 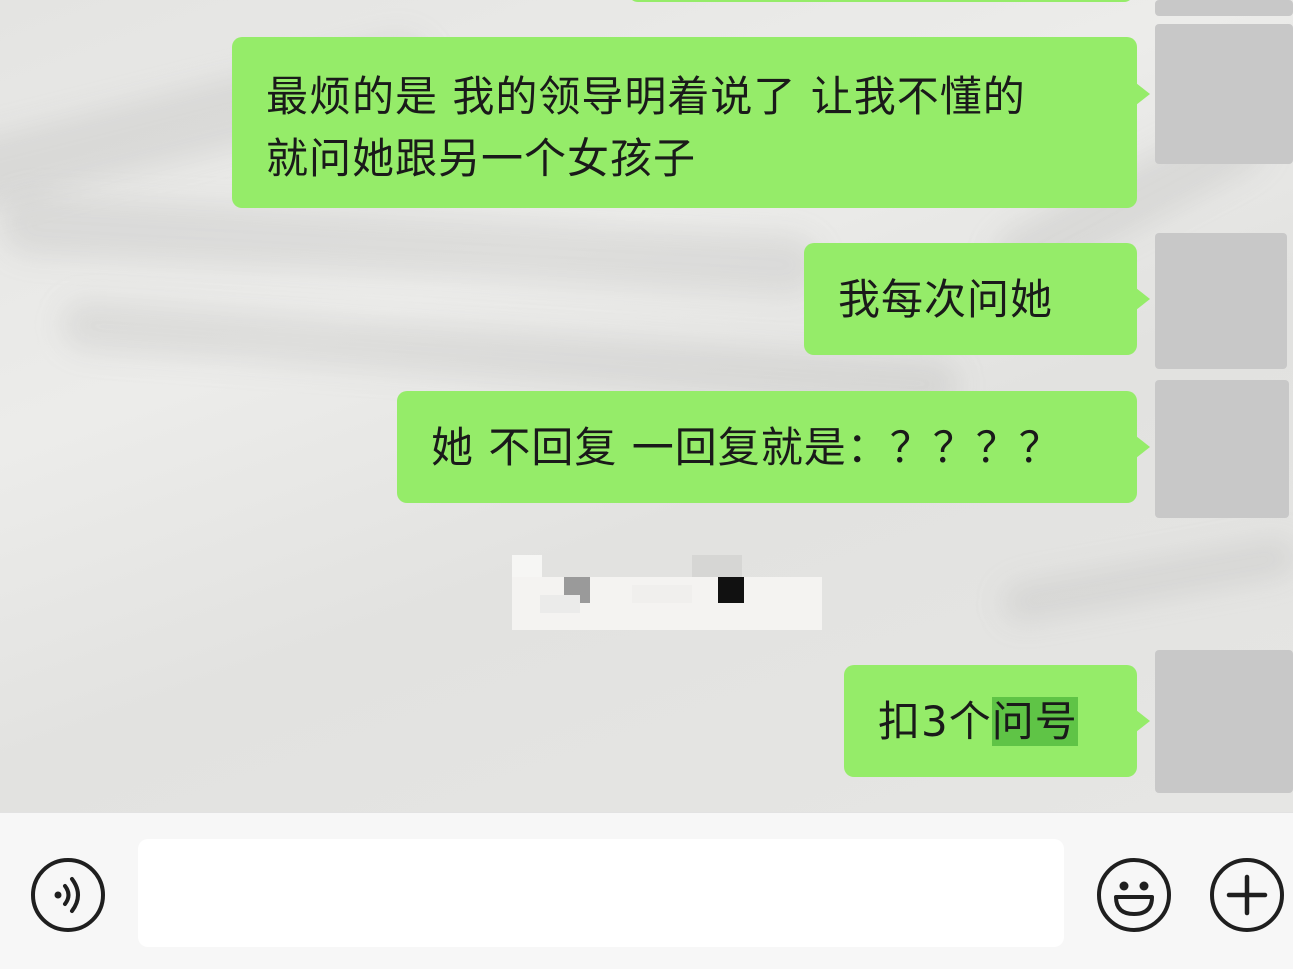 What do you see at coordinates (1134, 898) in the screenshot?
I see `emoji-icon` at bounding box center [1134, 898].